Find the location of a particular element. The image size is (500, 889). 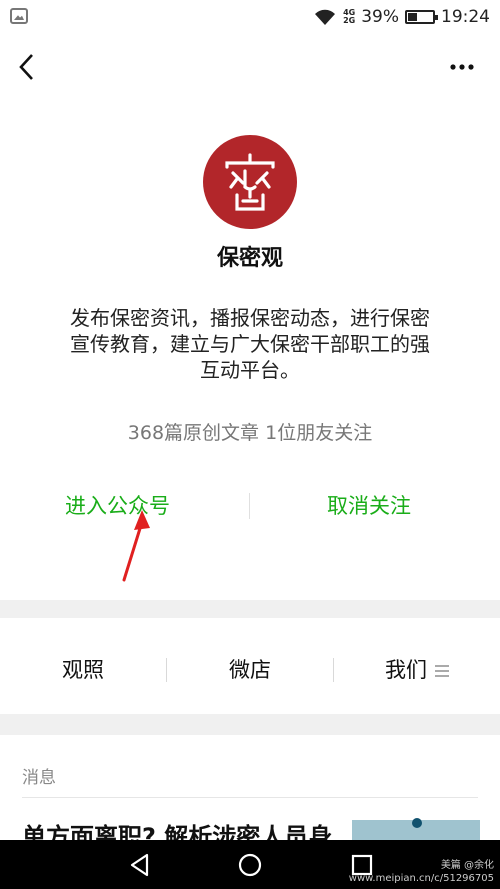

watermark-brand: 美篇 @余化 is located at coordinates (467, 865).